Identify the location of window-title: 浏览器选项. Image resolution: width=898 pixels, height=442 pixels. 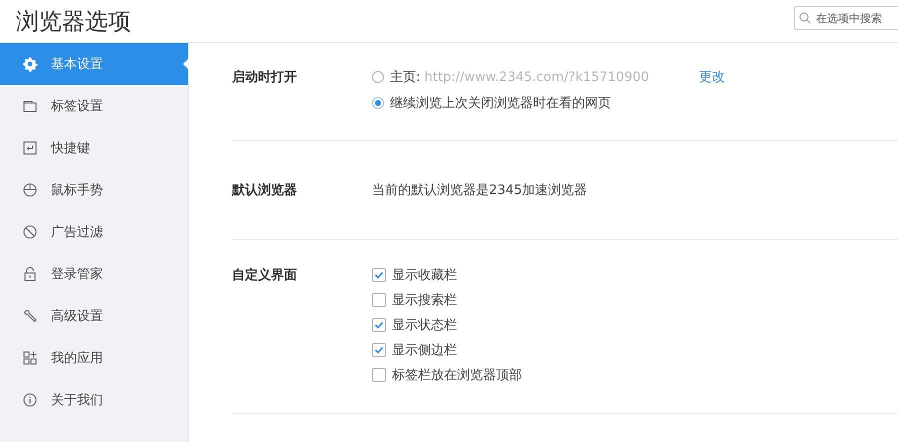
(73, 22).